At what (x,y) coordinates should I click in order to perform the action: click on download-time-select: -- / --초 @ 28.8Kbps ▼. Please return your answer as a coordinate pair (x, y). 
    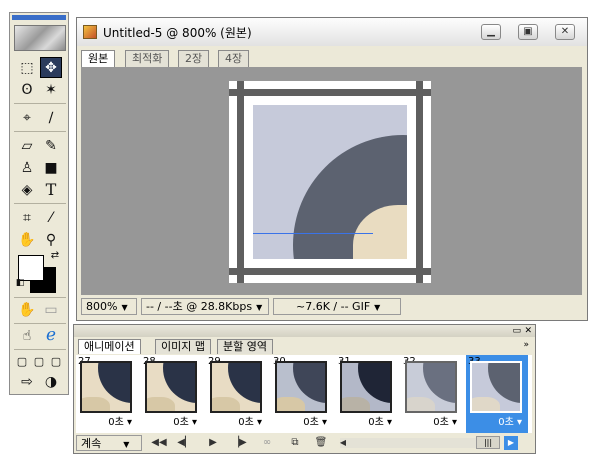
    Looking at the image, I should click on (205, 306).